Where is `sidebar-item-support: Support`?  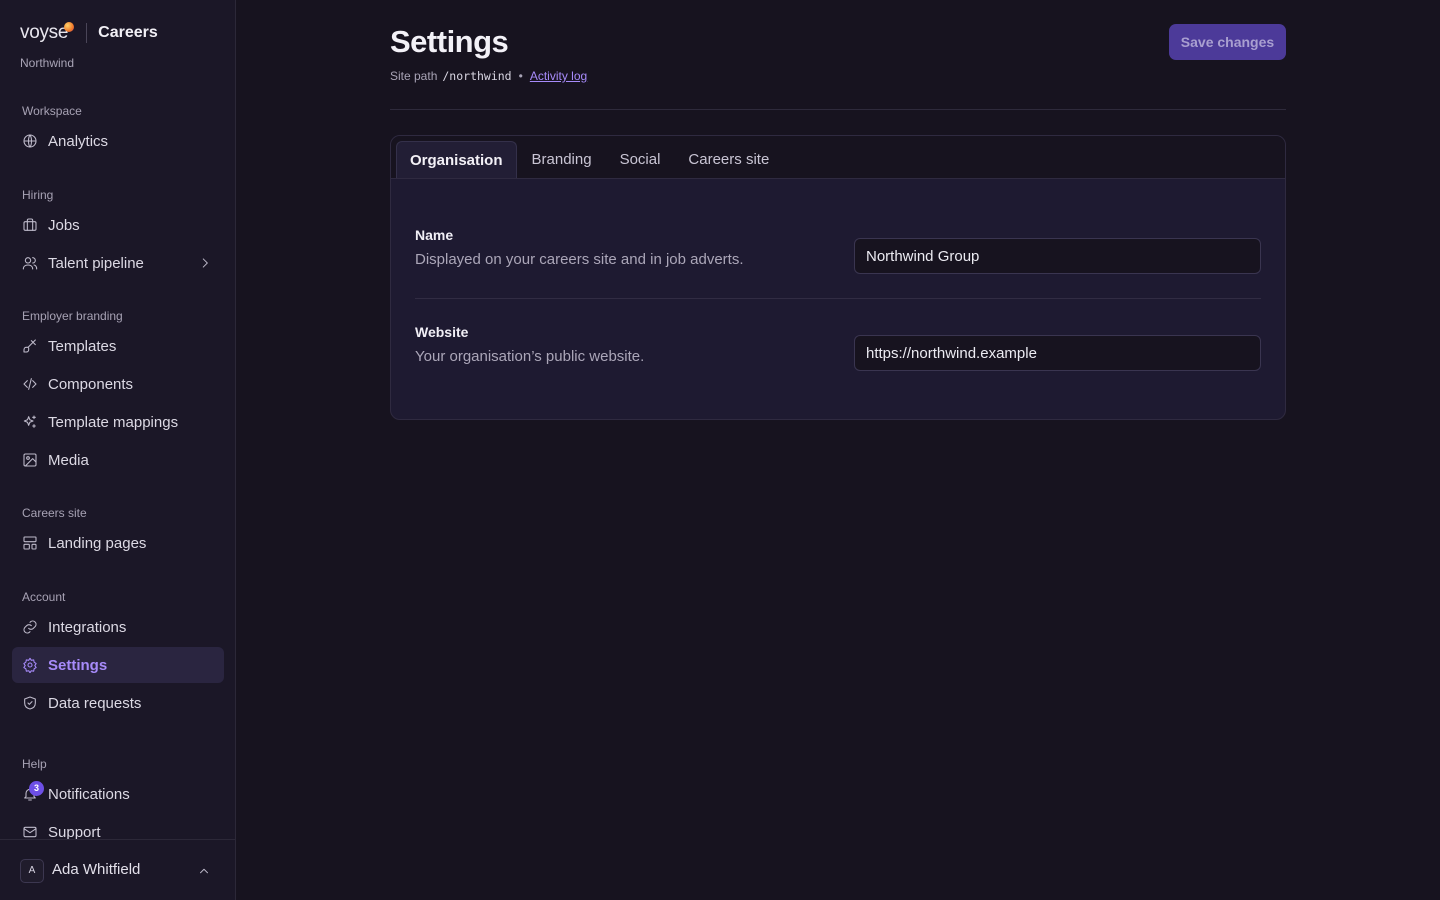 sidebar-item-support: Support is located at coordinates (118, 826).